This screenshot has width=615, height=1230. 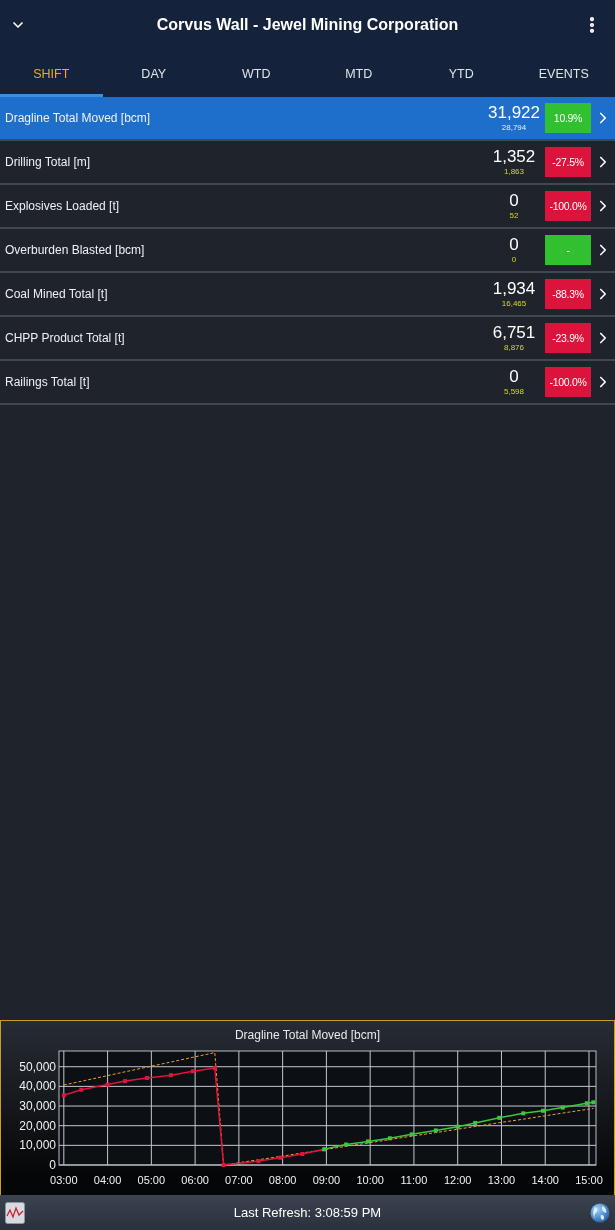 What do you see at coordinates (307, 1212) in the screenshot?
I see `last-refresh-text: Last Refresh: 3:08:59 PM` at bounding box center [307, 1212].